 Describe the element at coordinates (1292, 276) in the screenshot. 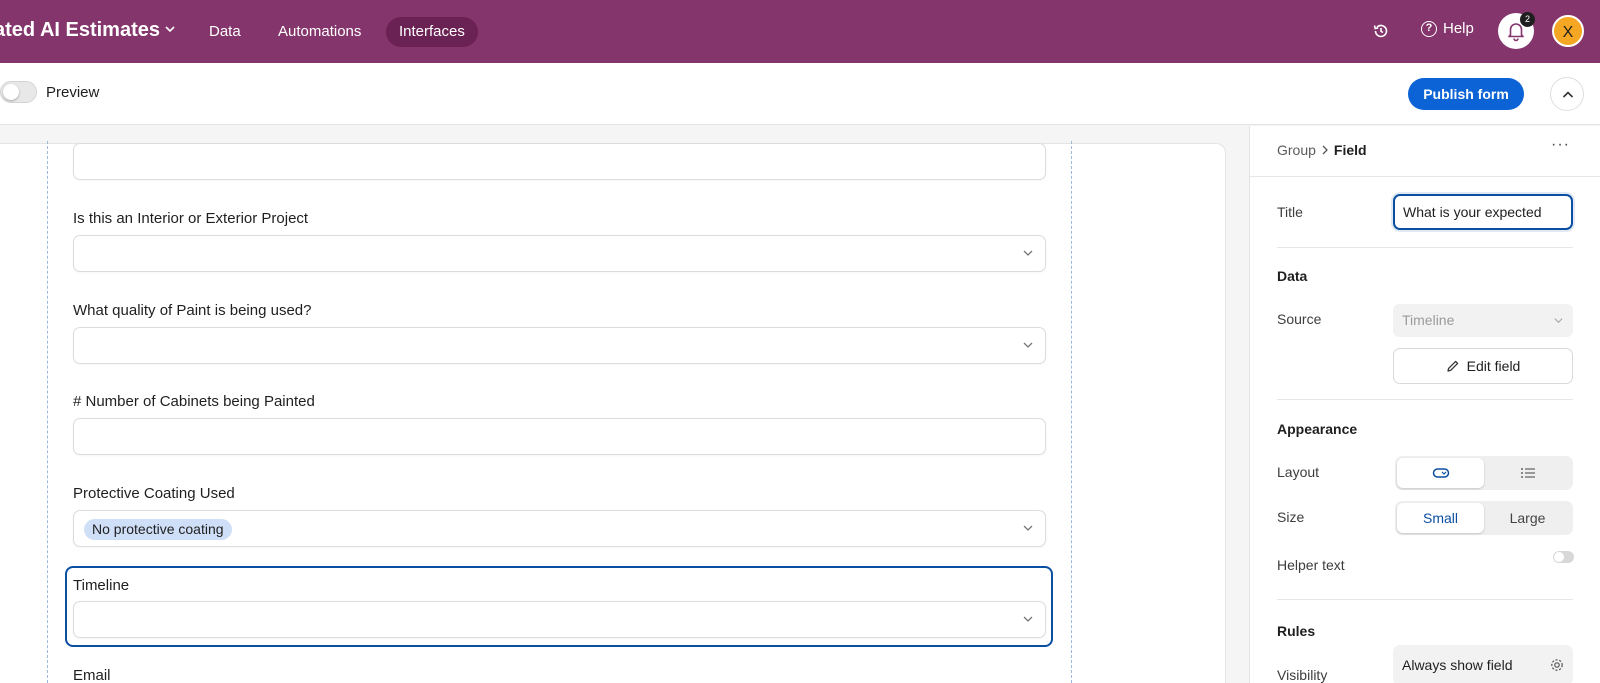

I see `data-heading: Data` at that location.